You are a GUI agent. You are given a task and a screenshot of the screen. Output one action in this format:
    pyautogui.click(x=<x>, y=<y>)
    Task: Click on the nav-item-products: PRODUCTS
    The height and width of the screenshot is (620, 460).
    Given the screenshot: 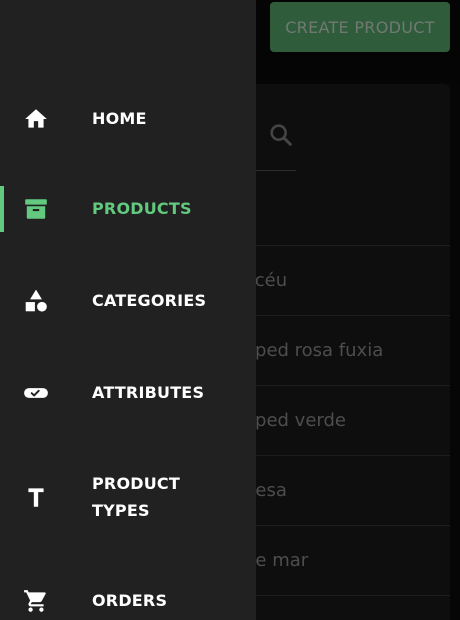 What is the action you would take?
    pyautogui.click(x=128, y=209)
    